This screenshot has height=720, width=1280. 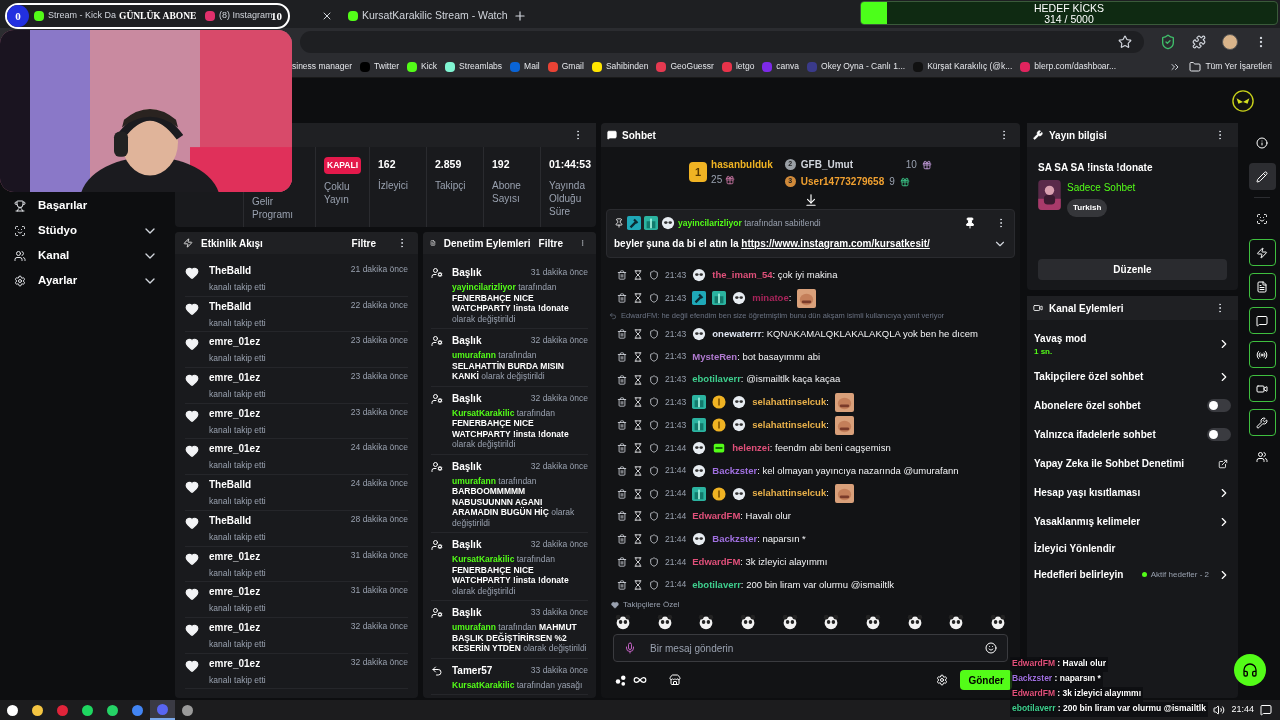 What do you see at coordinates (1132, 521) in the screenshot?
I see `channel-action: Yasaklanmış kelimeler` at bounding box center [1132, 521].